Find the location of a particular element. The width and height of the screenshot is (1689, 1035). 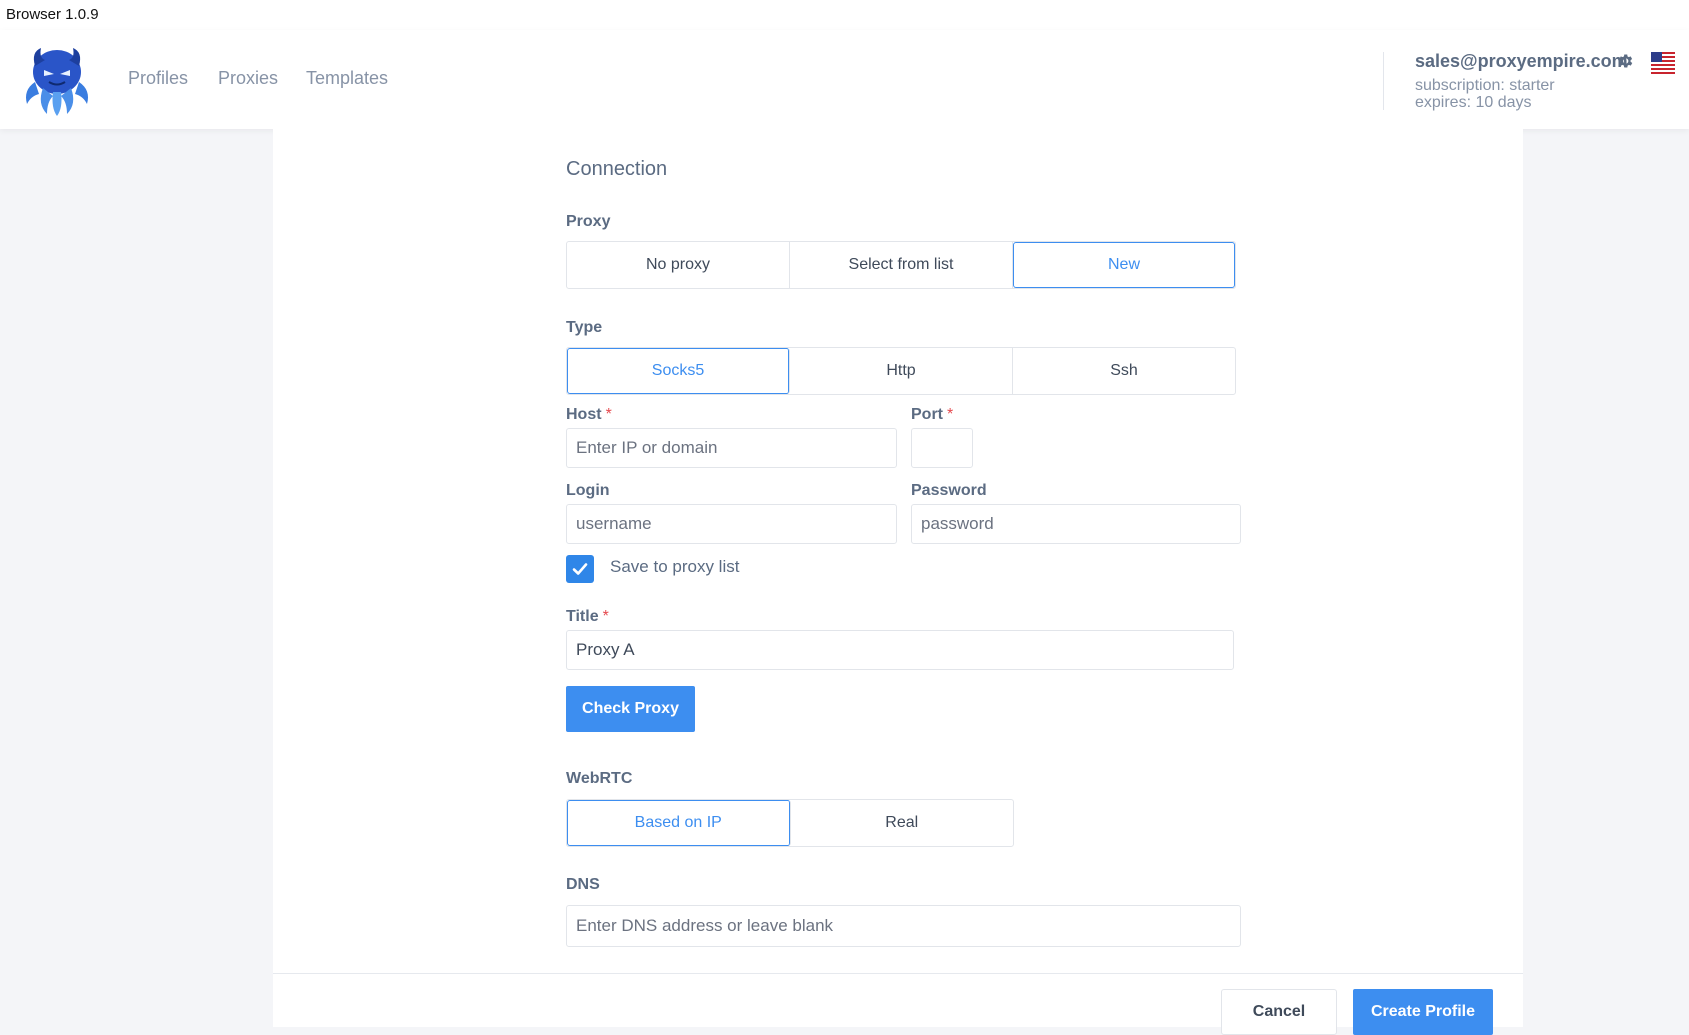

create-profile-button: Create Profile is located at coordinates (1423, 1012).